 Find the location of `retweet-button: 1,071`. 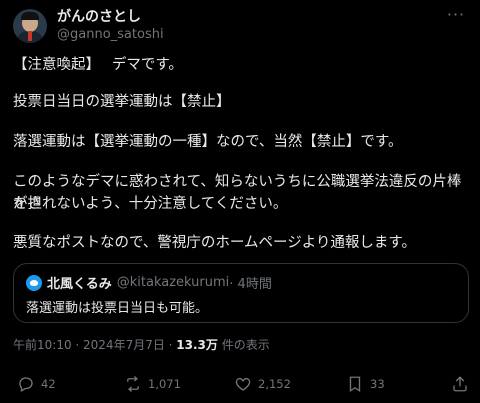

retweet-button: 1,071 is located at coordinates (152, 384).